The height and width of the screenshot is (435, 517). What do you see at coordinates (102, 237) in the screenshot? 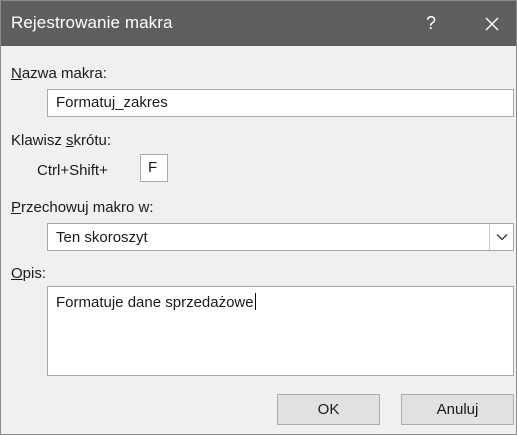
I see `store-in-selected: Ten skoroszyt` at bounding box center [102, 237].